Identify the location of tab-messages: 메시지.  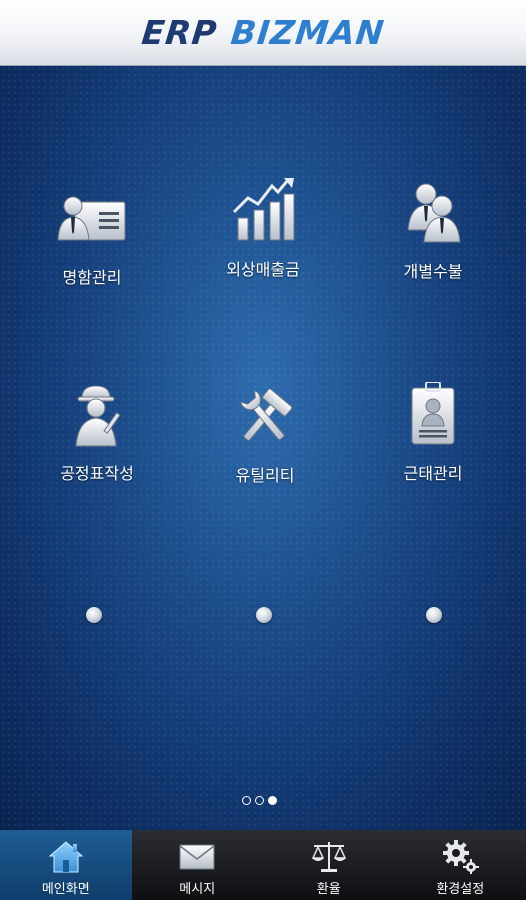
(198, 865).